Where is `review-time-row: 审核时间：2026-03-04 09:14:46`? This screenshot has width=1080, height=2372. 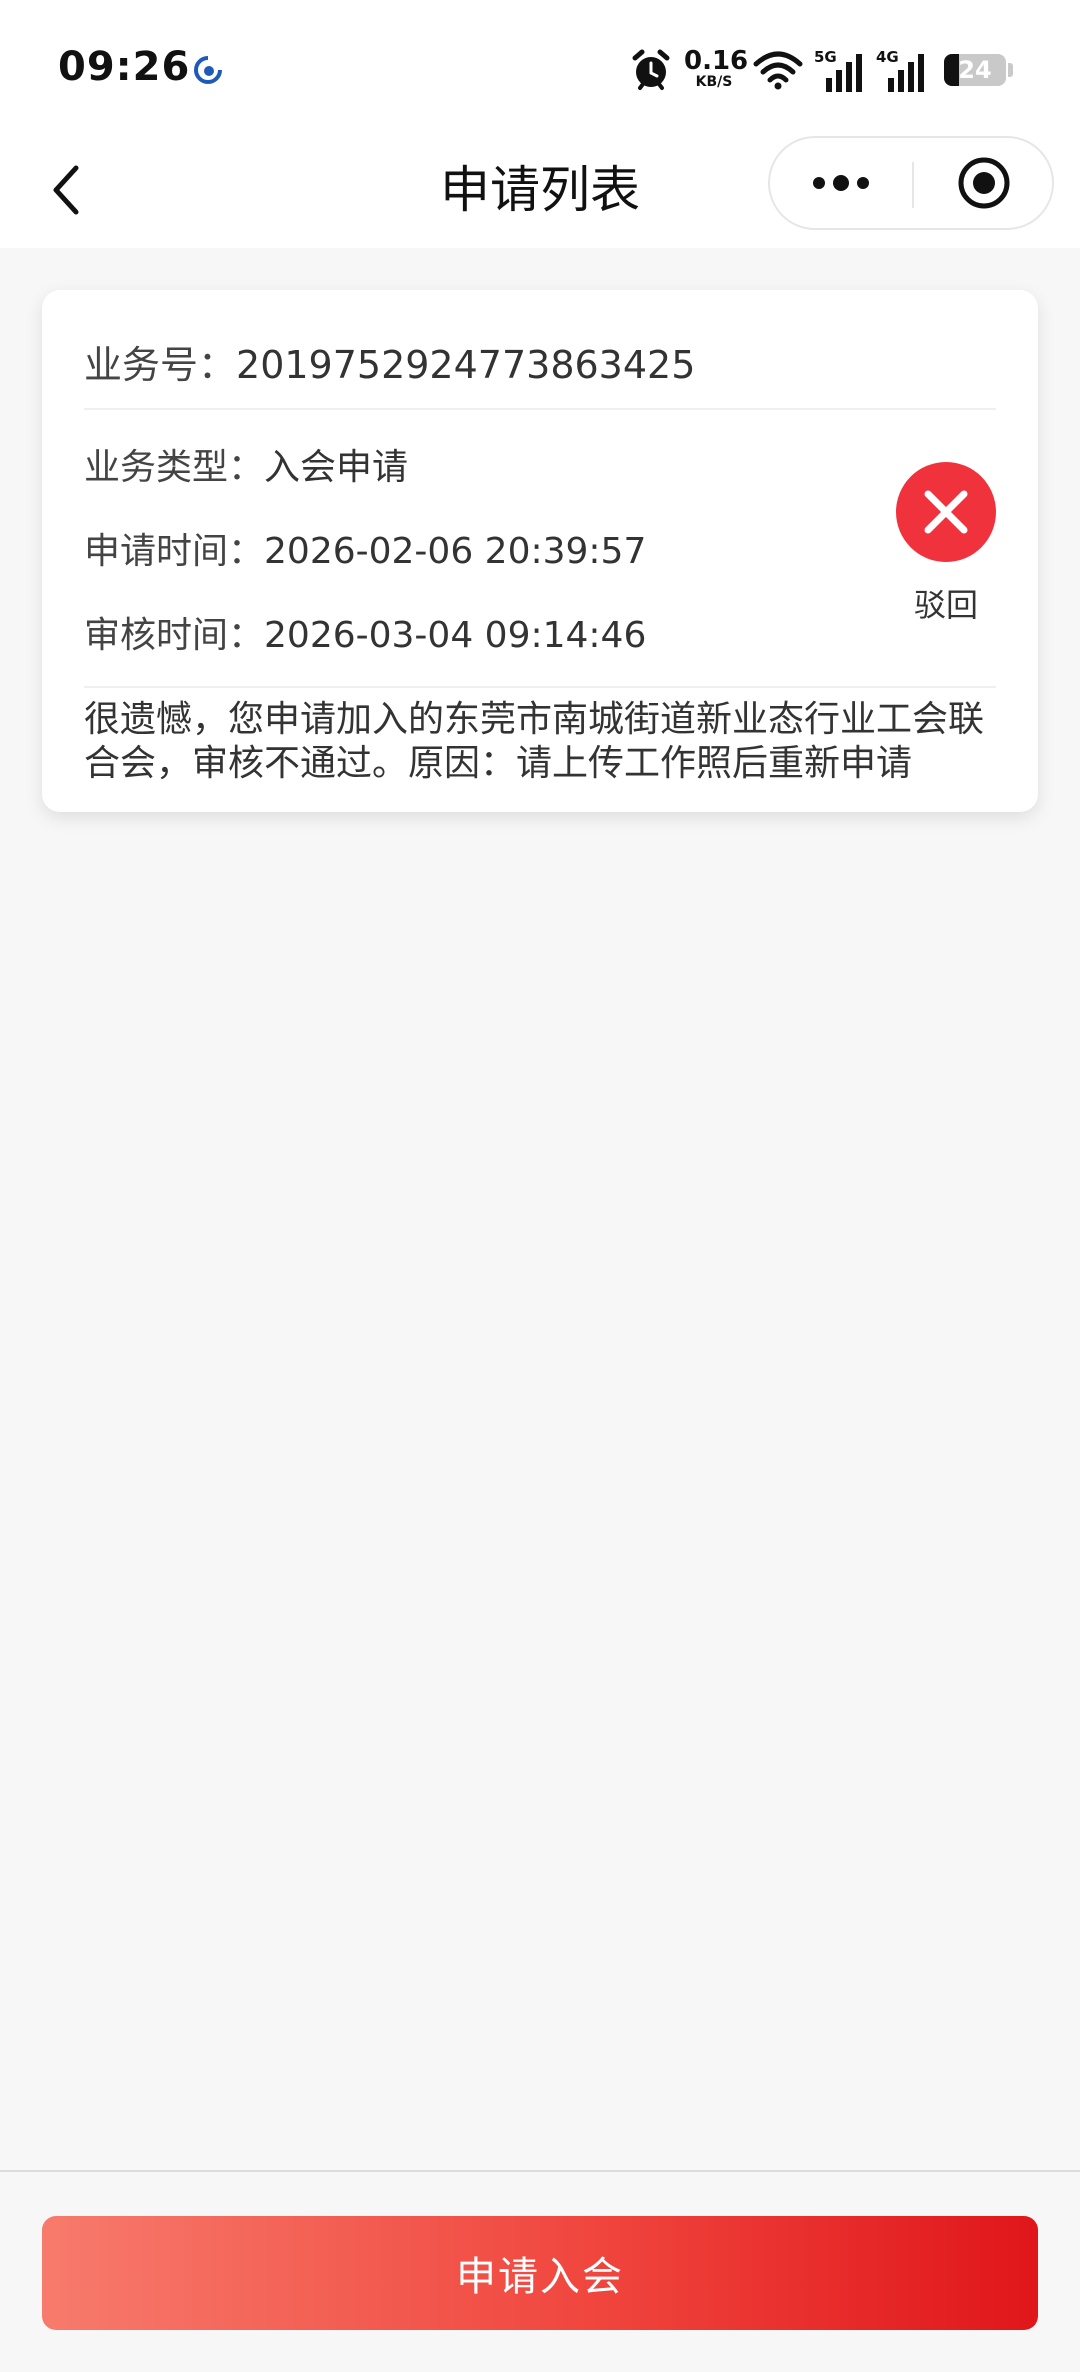 review-time-row: 审核时间：2026-03-04 09:14:46 is located at coordinates (365, 632).